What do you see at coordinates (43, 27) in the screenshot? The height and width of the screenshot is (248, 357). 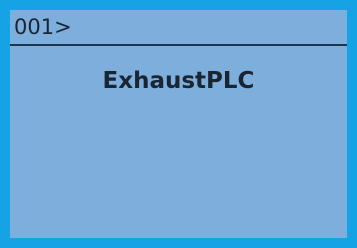 I see `command-prompt: 001>` at bounding box center [43, 27].